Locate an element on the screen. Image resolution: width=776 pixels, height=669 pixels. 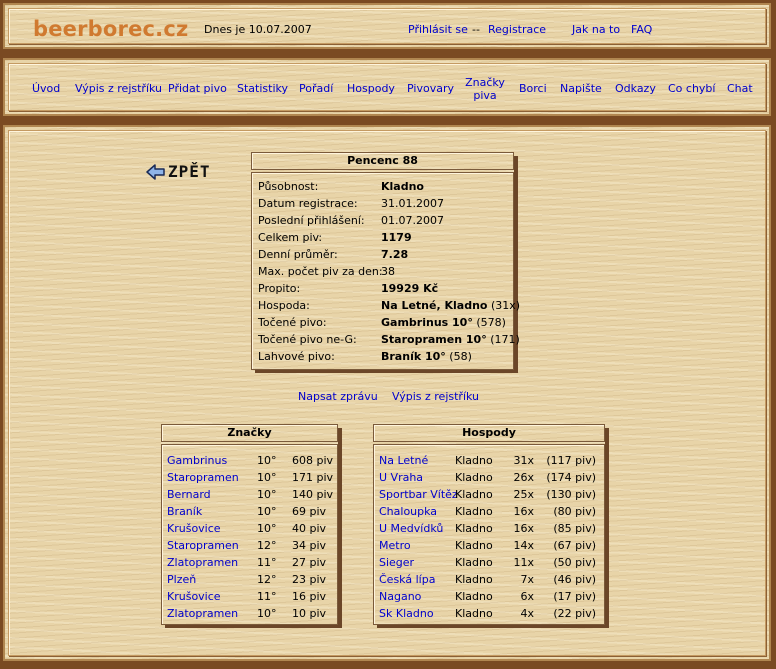
nav-odkazy: Odkazy is located at coordinates (635, 88).